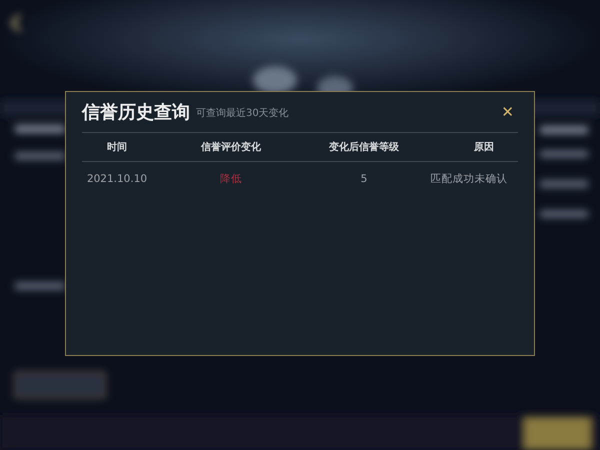  What do you see at coordinates (242, 113) in the screenshot?
I see `dialog-subtitle: 可查询最近30天变化` at bounding box center [242, 113].